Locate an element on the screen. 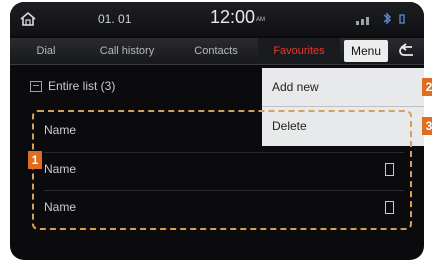  menu-button: Menu is located at coordinates (366, 51).